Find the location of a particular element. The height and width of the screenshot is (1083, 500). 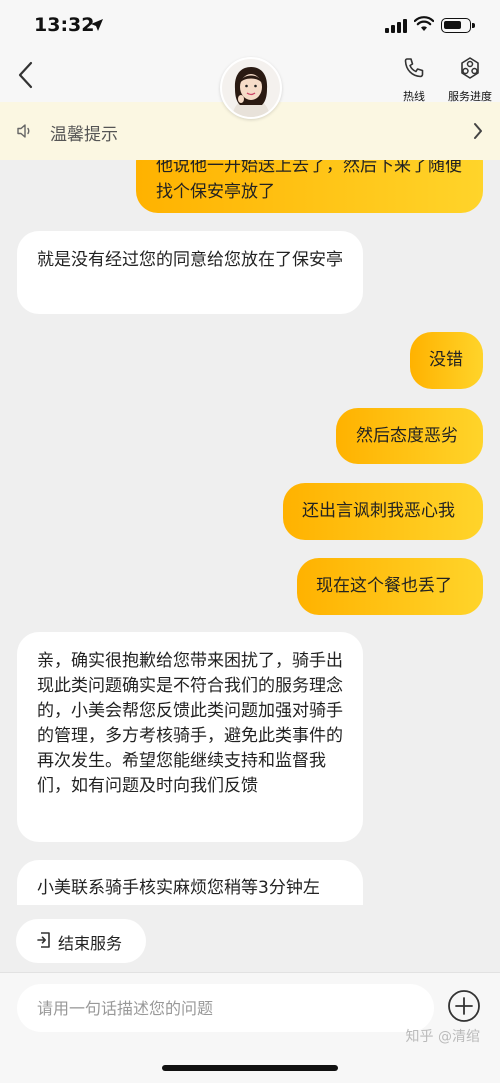

message-text: 小美联系骑手核实麻烦您稍等3分钟左 is located at coordinates (178, 888).